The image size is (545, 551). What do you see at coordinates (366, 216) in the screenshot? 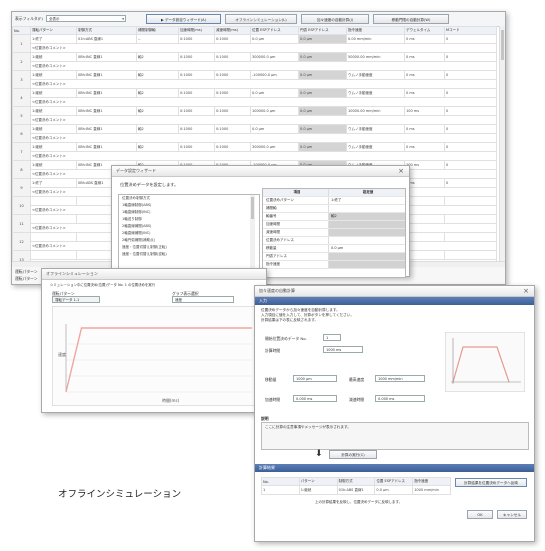
I see `property-value: 軸2` at bounding box center [366, 216].